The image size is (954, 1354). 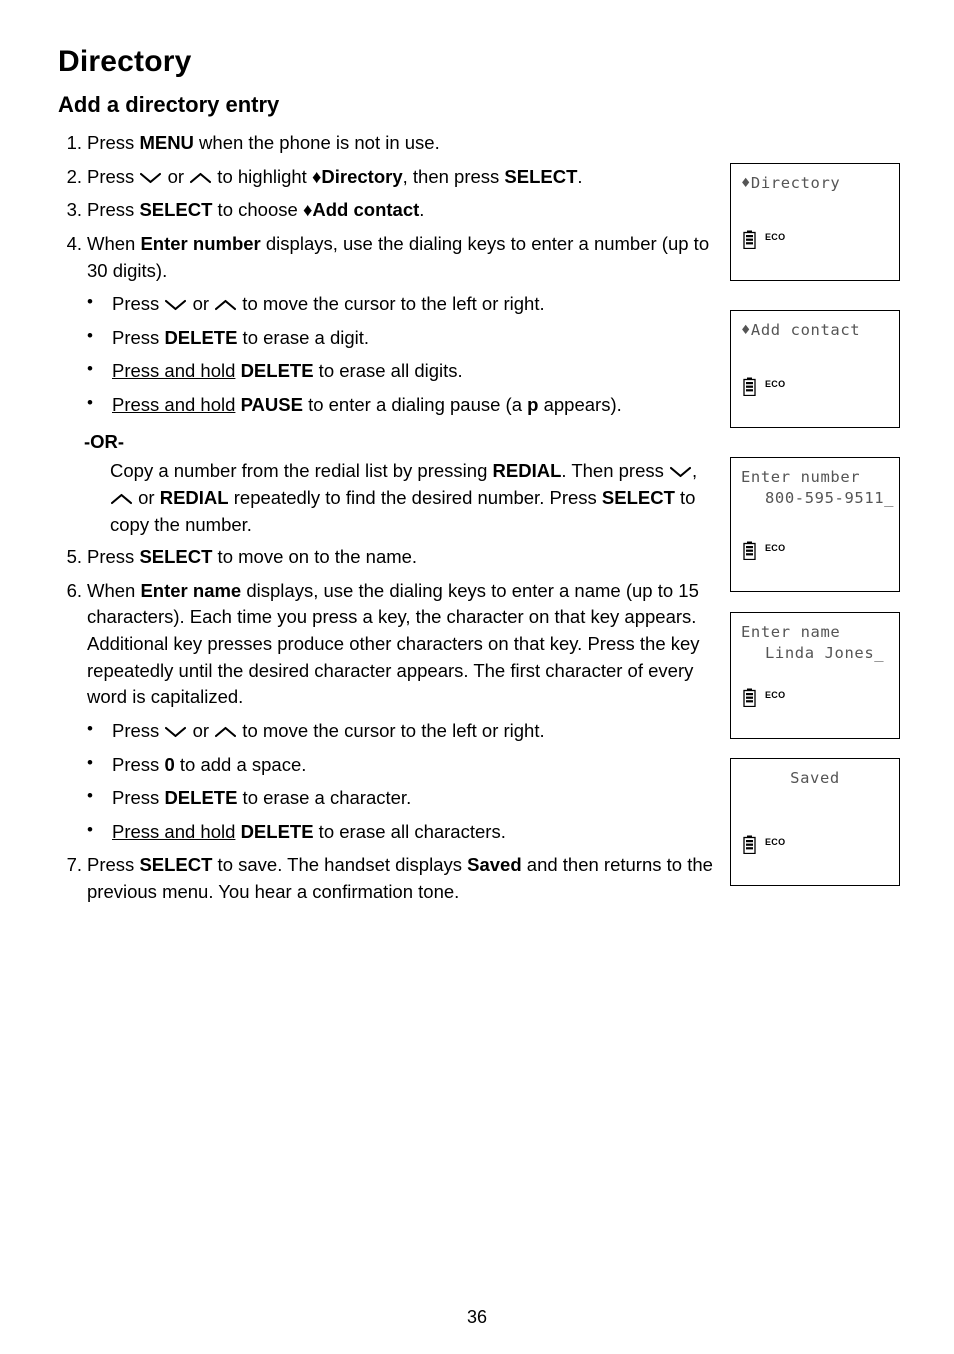 I want to click on body-text: appears)., so click(x=580, y=404).